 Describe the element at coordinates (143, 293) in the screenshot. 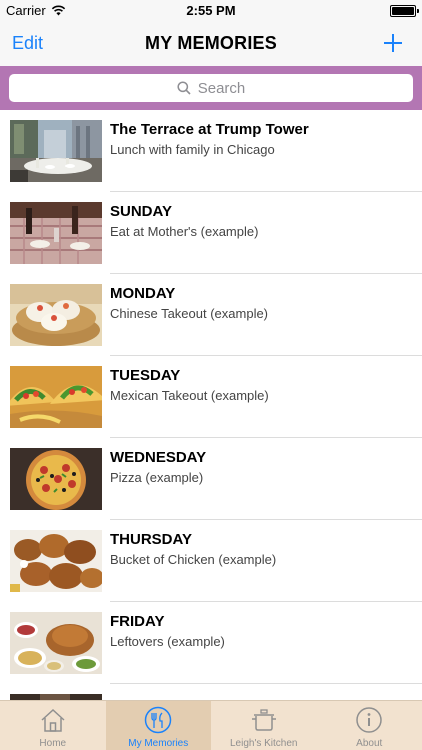

I see `memory-title: MONDAY` at that location.